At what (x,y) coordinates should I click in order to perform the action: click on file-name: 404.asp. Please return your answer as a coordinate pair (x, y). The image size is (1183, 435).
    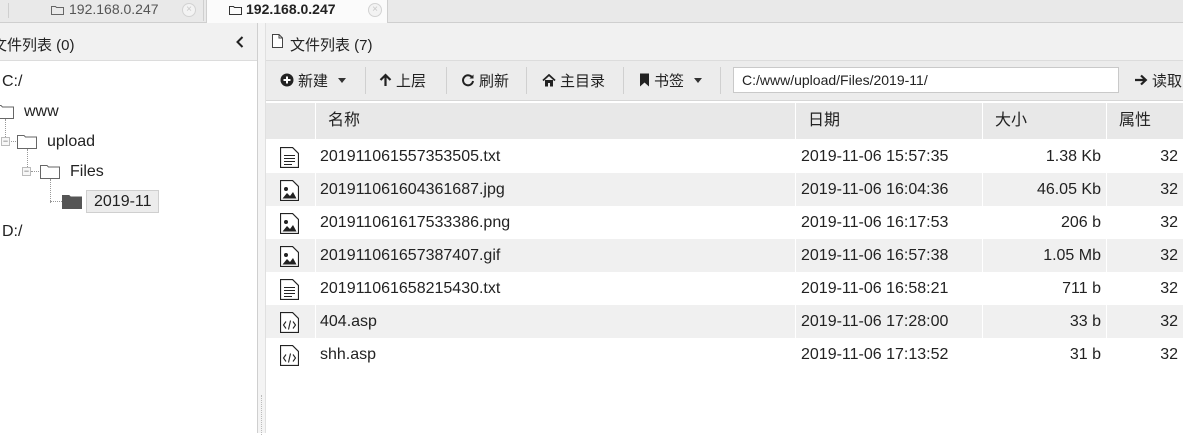
    Looking at the image, I should click on (348, 321).